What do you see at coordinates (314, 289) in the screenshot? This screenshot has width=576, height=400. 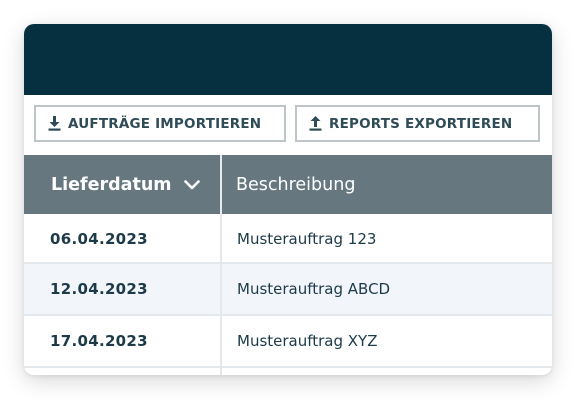 I see `description-cell: Musterauftrag ABCD` at bounding box center [314, 289].